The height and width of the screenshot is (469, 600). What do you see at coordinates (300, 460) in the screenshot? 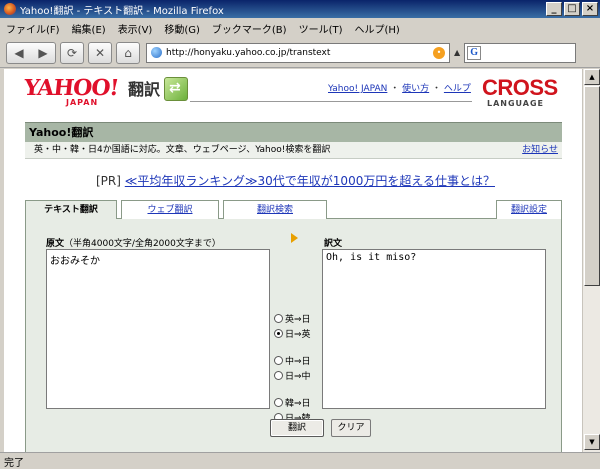
I see `status-bar: 完了` at bounding box center [300, 460].